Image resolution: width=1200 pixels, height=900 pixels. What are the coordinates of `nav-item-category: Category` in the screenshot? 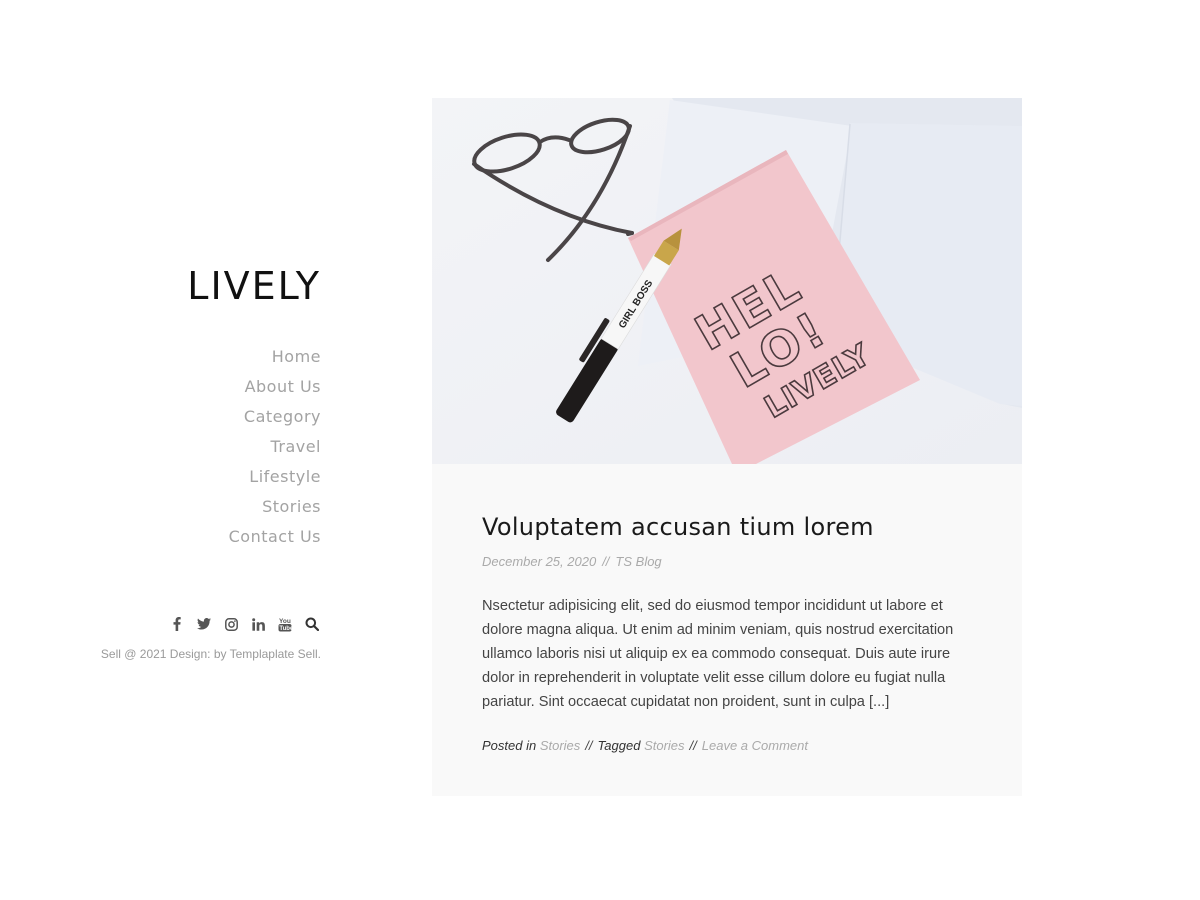 It's located at (282, 416).